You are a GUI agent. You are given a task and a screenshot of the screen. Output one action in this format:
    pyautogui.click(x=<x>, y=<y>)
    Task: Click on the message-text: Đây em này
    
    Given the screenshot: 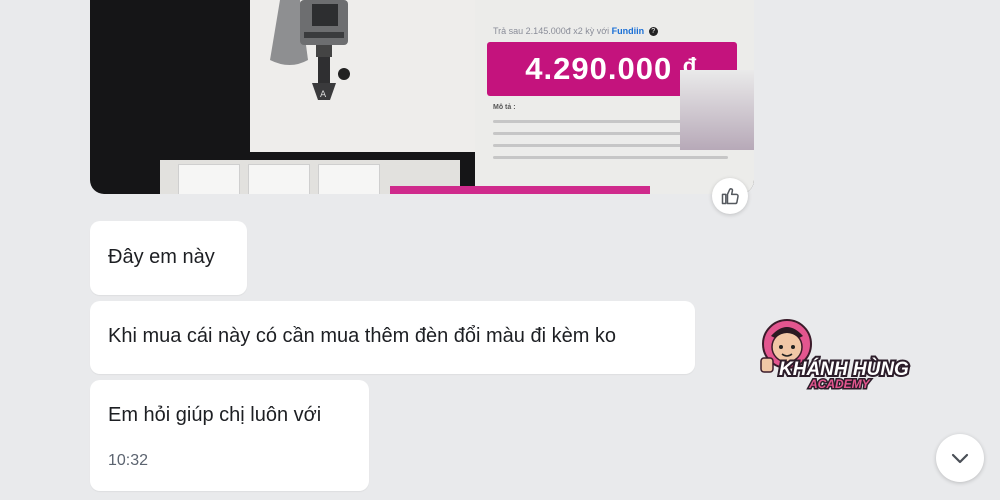 What is the action you would take?
    pyautogui.click(x=161, y=257)
    